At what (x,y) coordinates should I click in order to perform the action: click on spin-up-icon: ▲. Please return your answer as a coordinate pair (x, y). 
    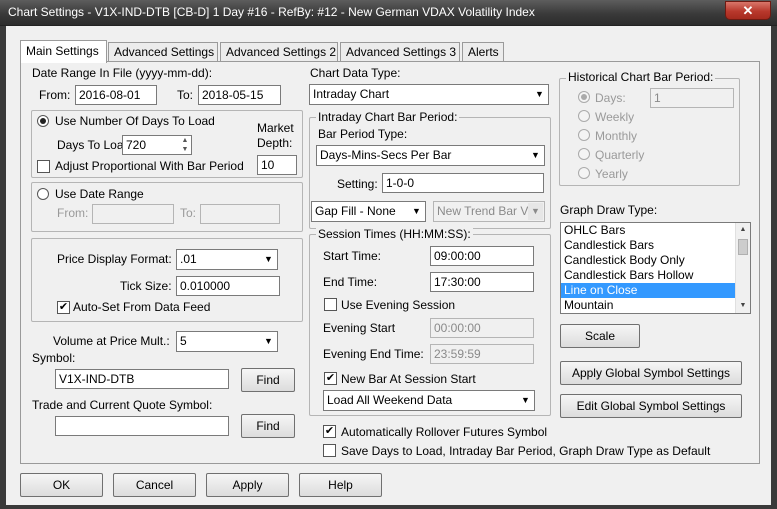
    Looking at the image, I should click on (185, 140).